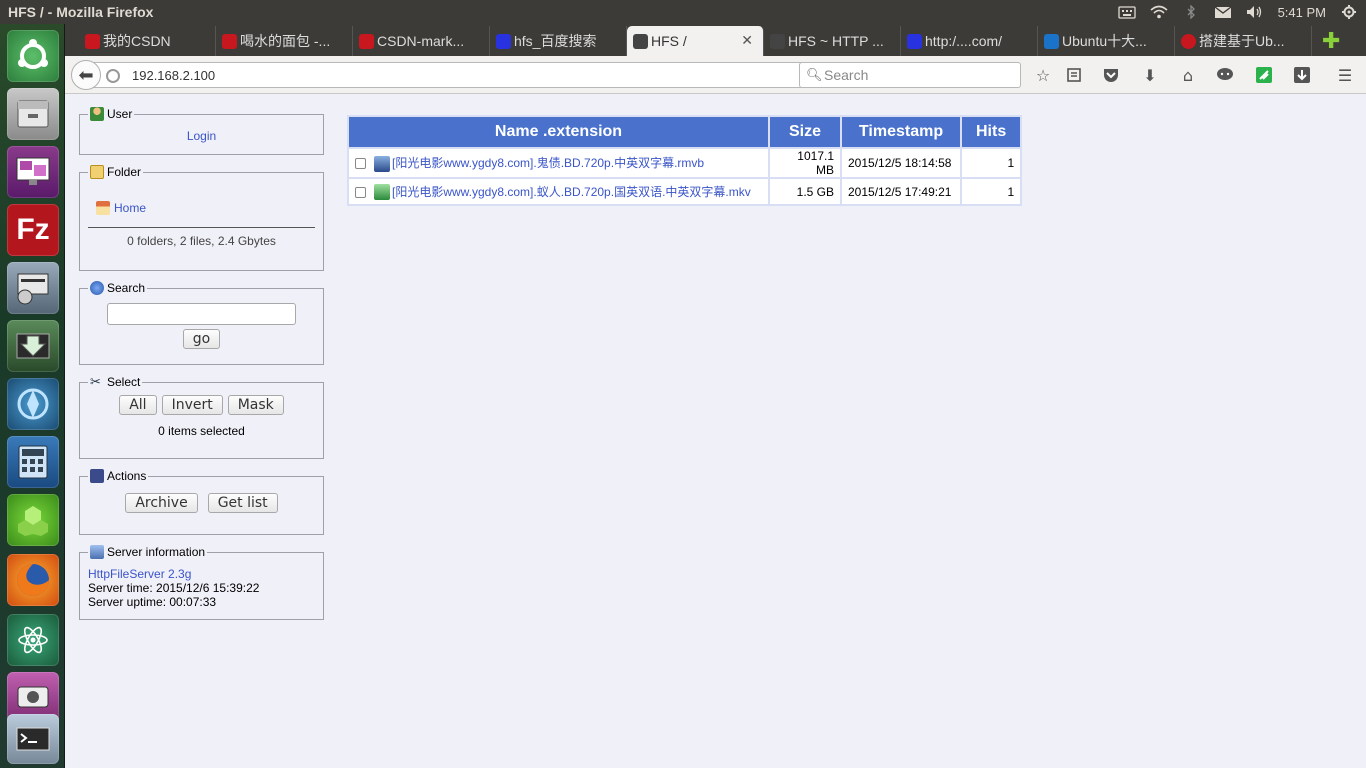 The height and width of the screenshot is (768, 1366). Describe the element at coordinates (1074, 75) in the screenshot. I see `reading-list-icon` at that location.